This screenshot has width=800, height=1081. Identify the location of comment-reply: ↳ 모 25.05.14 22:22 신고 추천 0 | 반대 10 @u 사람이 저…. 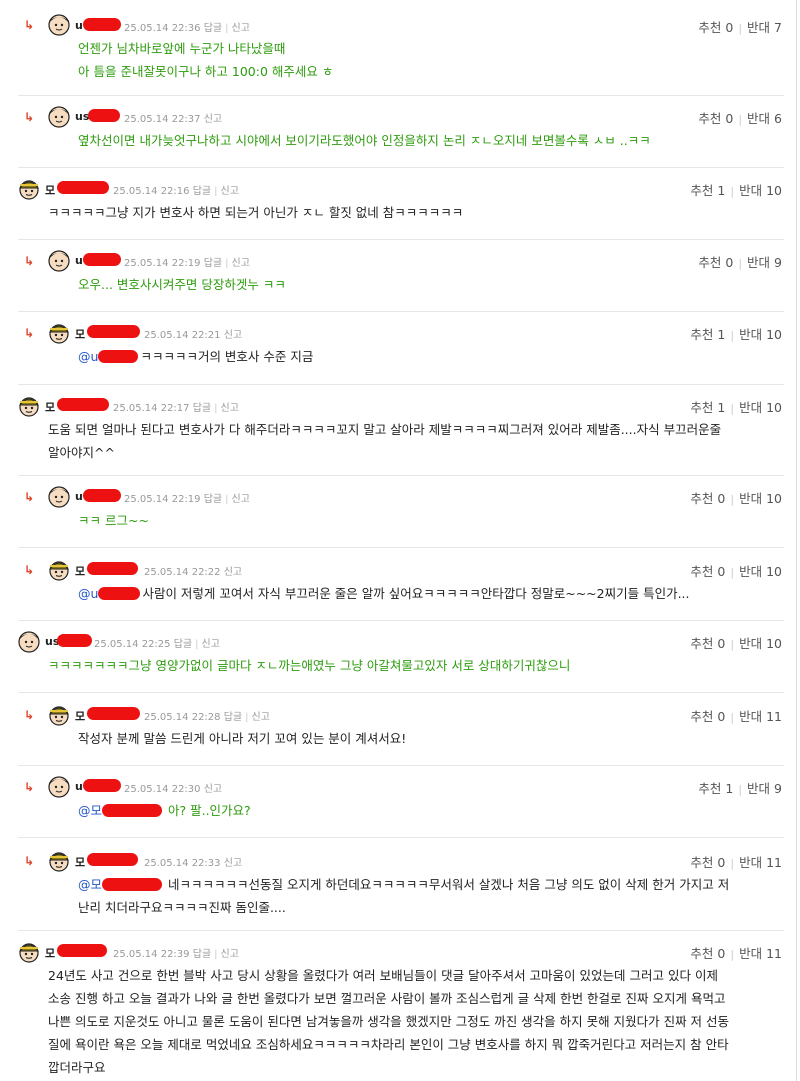
(398, 584).